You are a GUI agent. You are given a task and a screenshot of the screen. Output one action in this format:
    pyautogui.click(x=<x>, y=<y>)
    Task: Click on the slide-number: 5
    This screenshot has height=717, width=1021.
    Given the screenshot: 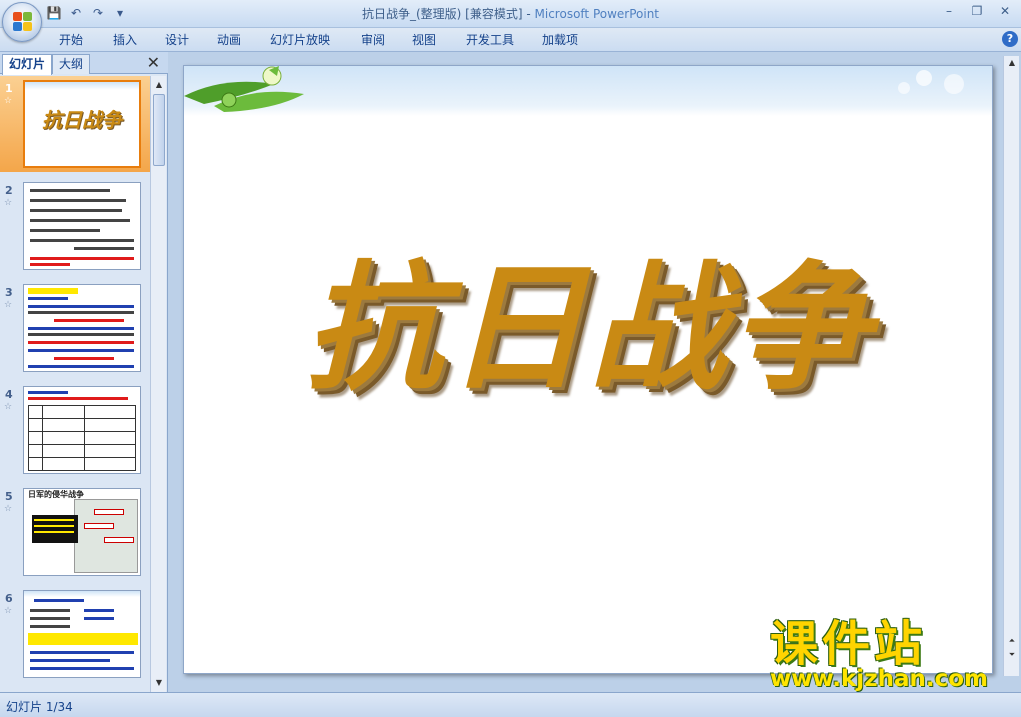 What is the action you would take?
    pyautogui.click(x=9, y=496)
    